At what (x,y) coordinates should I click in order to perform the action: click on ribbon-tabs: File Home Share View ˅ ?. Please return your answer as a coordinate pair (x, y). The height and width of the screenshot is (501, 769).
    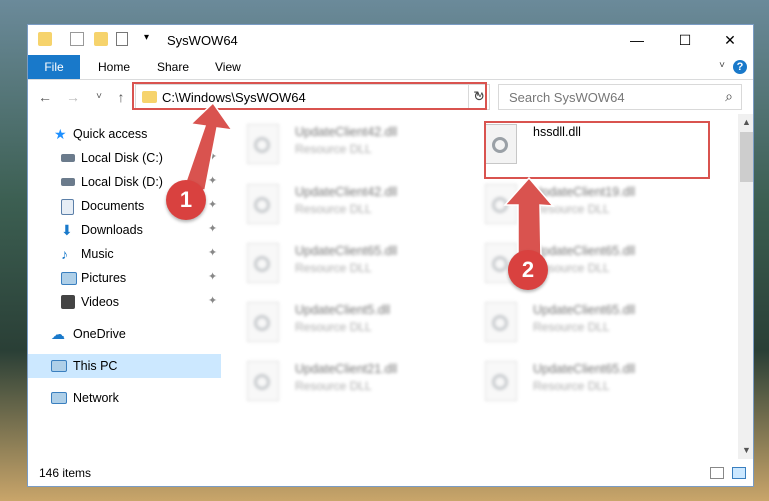
    Looking at the image, I should click on (390, 67).